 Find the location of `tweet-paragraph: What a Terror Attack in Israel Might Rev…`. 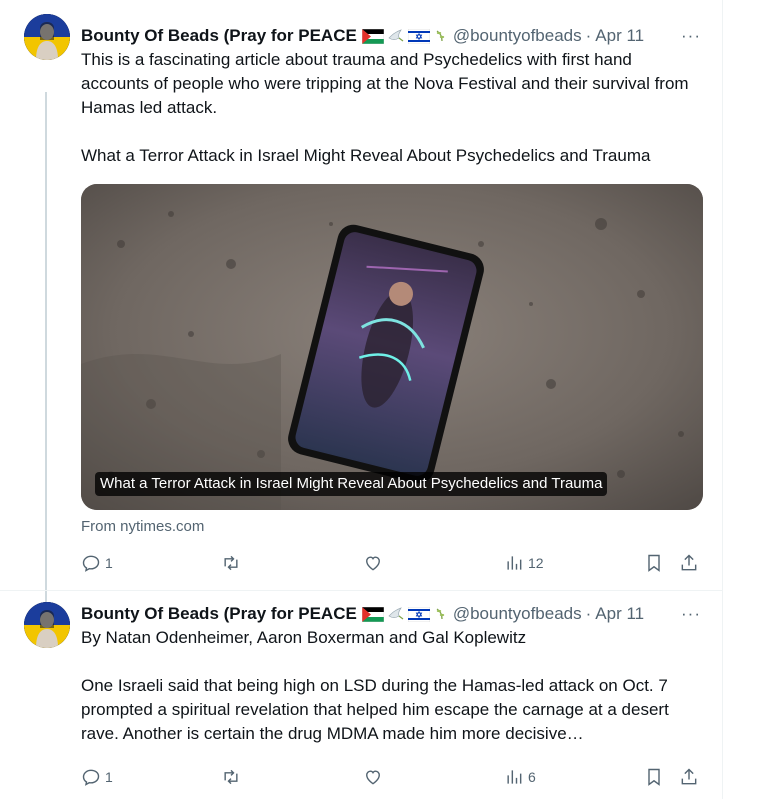

tweet-paragraph: What a Terror Attack in Israel Might Rev… is located at coordinates (366, 155).